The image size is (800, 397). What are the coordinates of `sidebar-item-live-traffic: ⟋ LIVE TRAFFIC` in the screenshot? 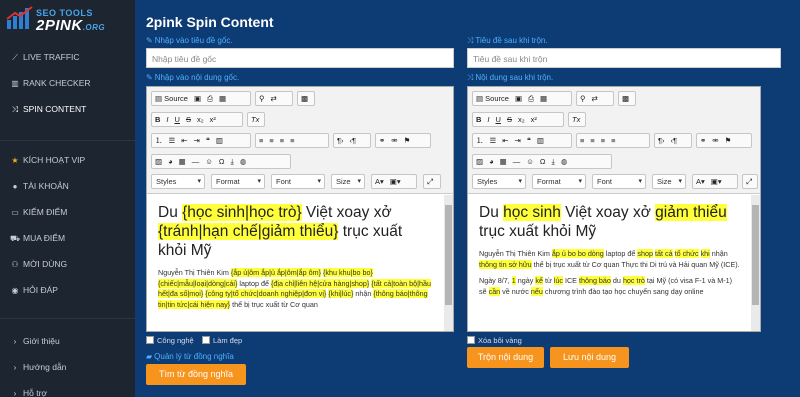 It's located at (44, 57).